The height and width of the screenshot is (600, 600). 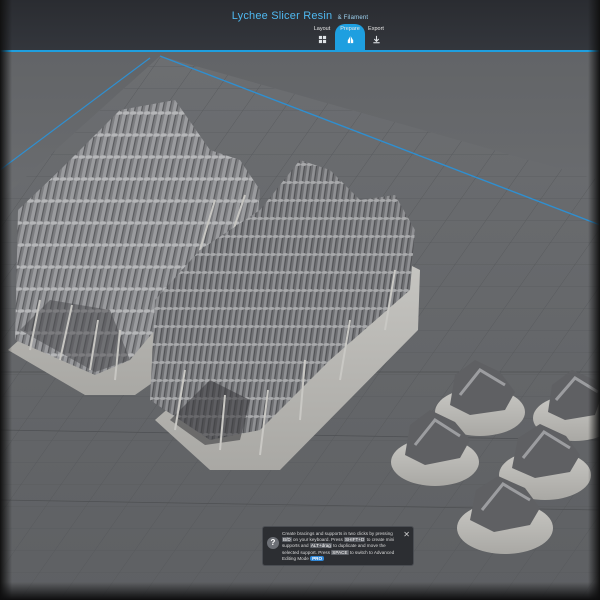 What do you see at coordinates (376, 29) in the screenshot?
I see `tab-export-label: Export` at bounding box center [376, 29].